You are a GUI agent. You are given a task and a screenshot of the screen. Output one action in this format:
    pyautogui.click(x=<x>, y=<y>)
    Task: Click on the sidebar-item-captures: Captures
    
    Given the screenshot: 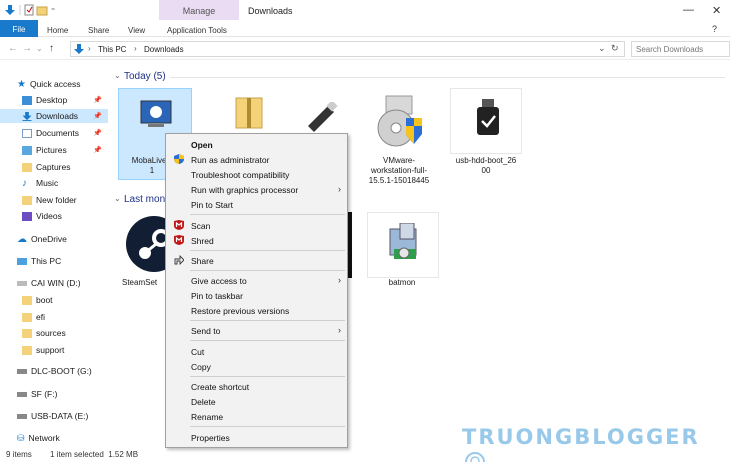 What is the action you would take?
    pyautogui.click(x=54, y=167)
    